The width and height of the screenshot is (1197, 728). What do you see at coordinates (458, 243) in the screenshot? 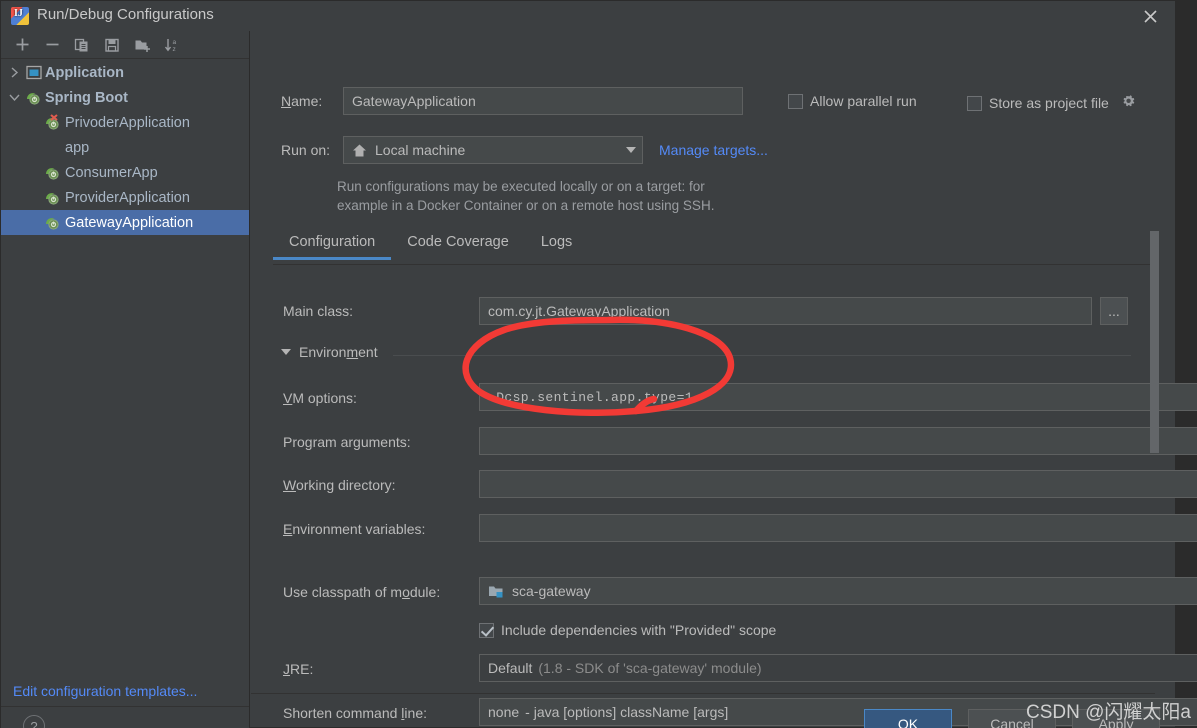
I see `tab-code-coverage: Code Coverage` at bounding box center [458, 243].